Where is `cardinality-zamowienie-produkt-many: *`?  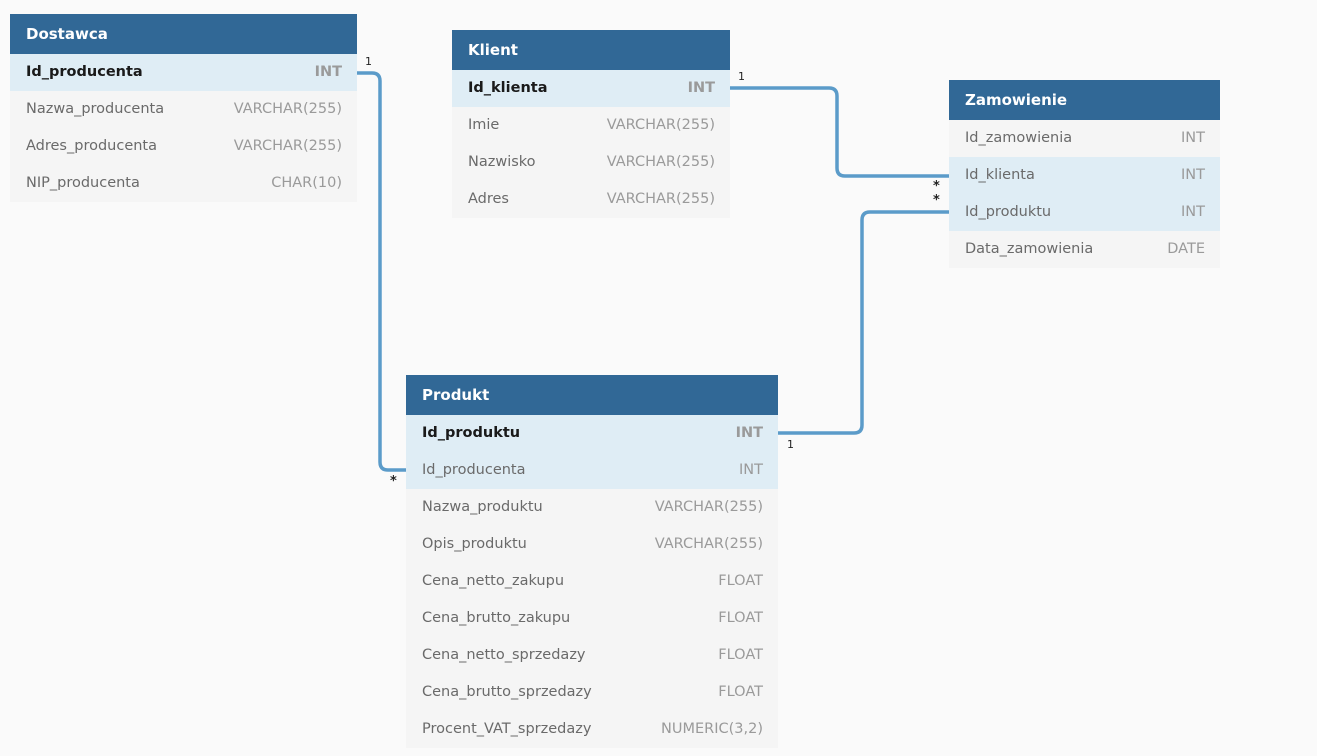
cardinality-zamowienie-produkt-many: * is located at coordinates (936, 200).